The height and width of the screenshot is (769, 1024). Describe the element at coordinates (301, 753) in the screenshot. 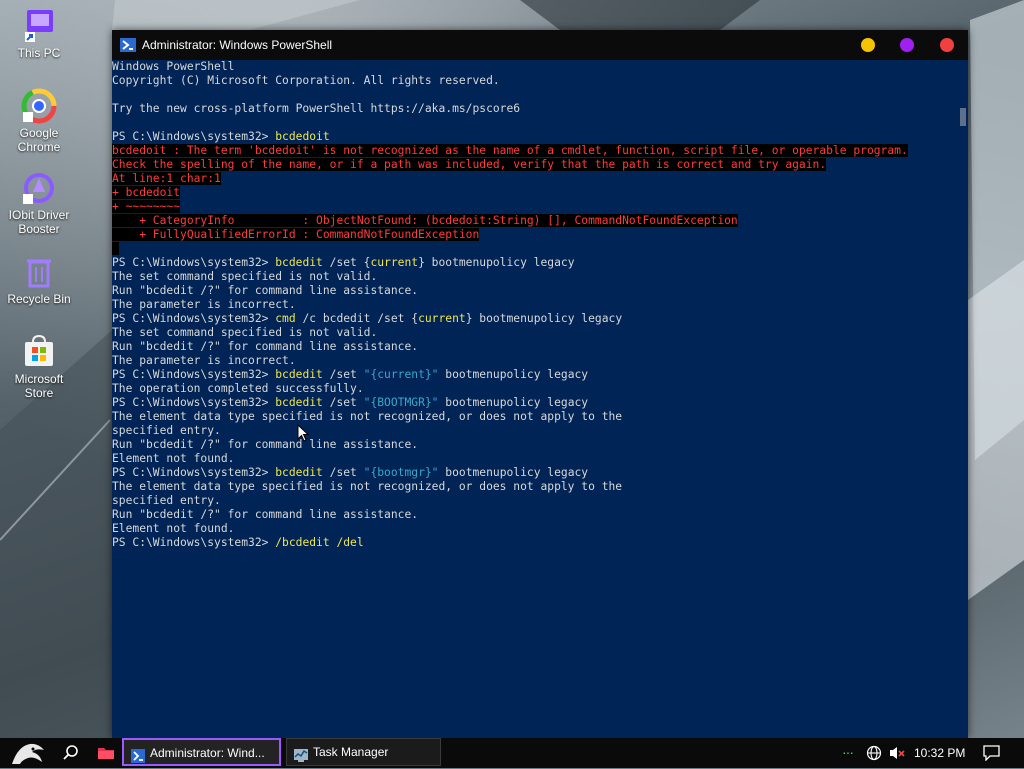

I see `task-manager-icon` at that location.